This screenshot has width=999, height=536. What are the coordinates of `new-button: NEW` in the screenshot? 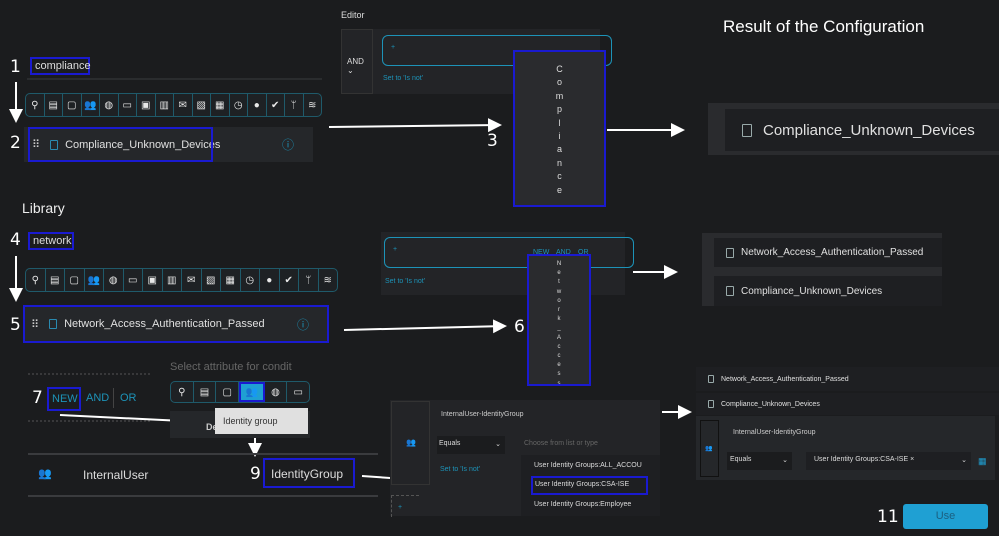 It's located at (64, 399).